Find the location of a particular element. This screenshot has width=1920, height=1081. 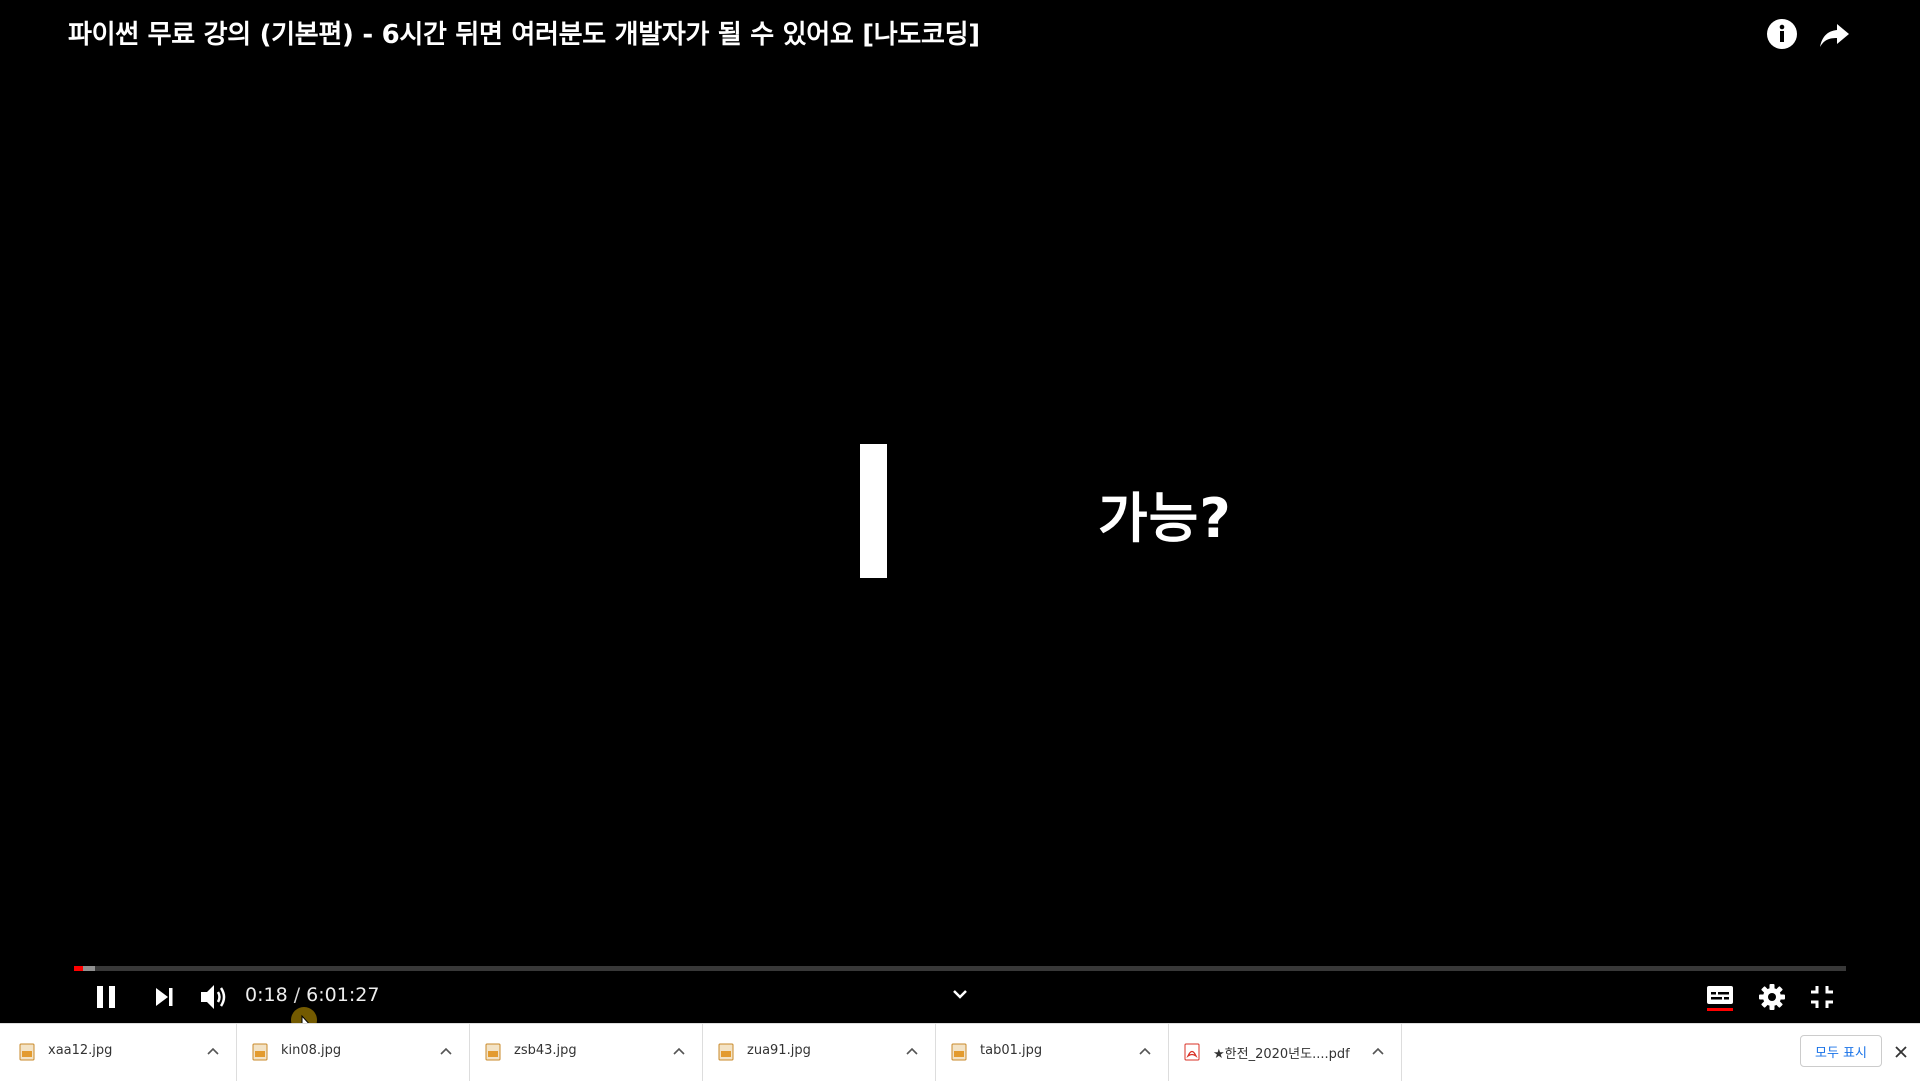

time-display: 0:18 / 6:01:27 is located at coordinates (312, 995).